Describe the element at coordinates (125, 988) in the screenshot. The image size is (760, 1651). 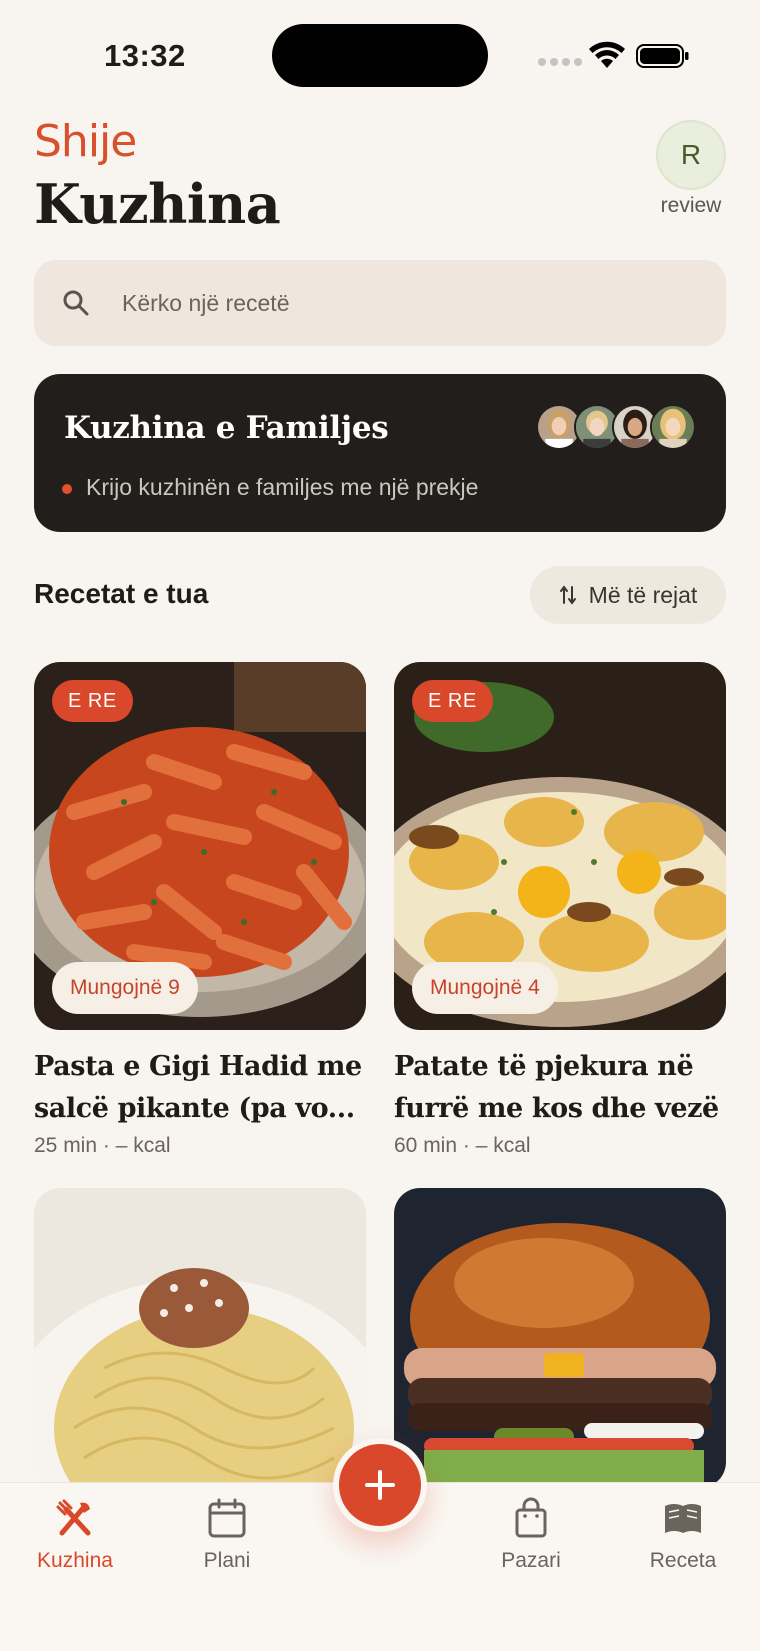
I see `missing-ingredients-badge: Mungojnë 9` at that location.